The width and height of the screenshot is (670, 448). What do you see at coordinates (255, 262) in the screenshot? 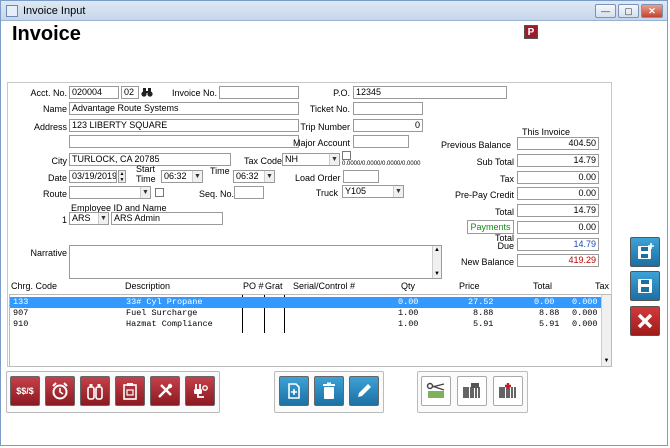
I see `narrative-textarea` at bounding box center [255, 262].